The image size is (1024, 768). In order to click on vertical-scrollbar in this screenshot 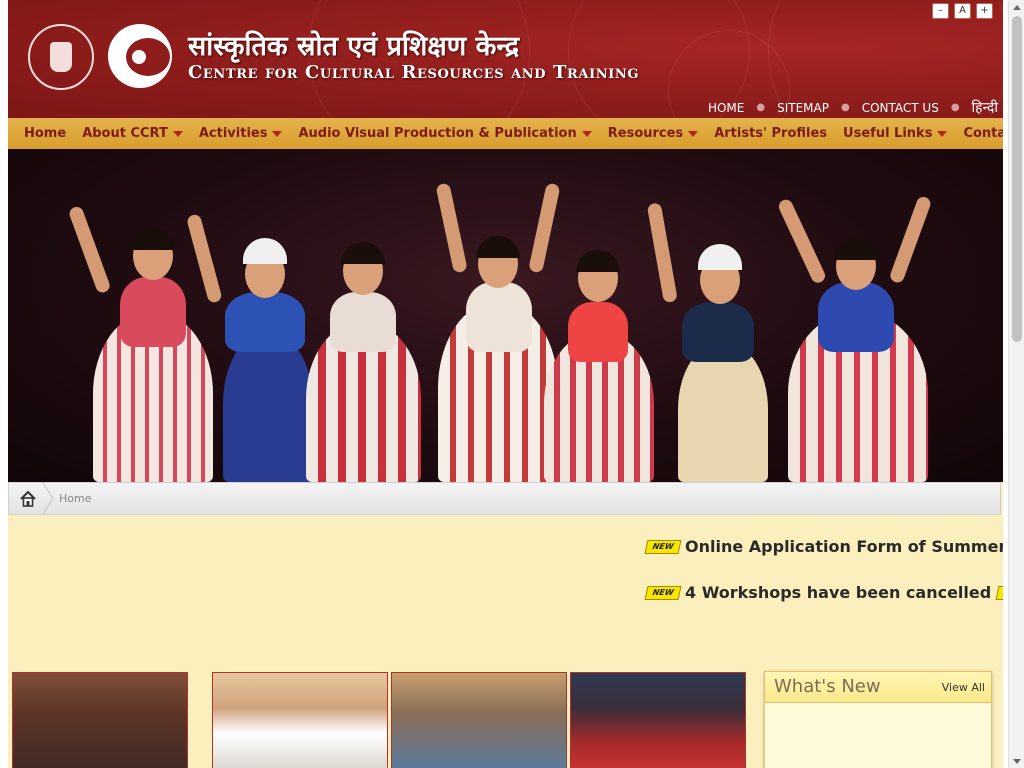, I will do `click(1016, 384)`.